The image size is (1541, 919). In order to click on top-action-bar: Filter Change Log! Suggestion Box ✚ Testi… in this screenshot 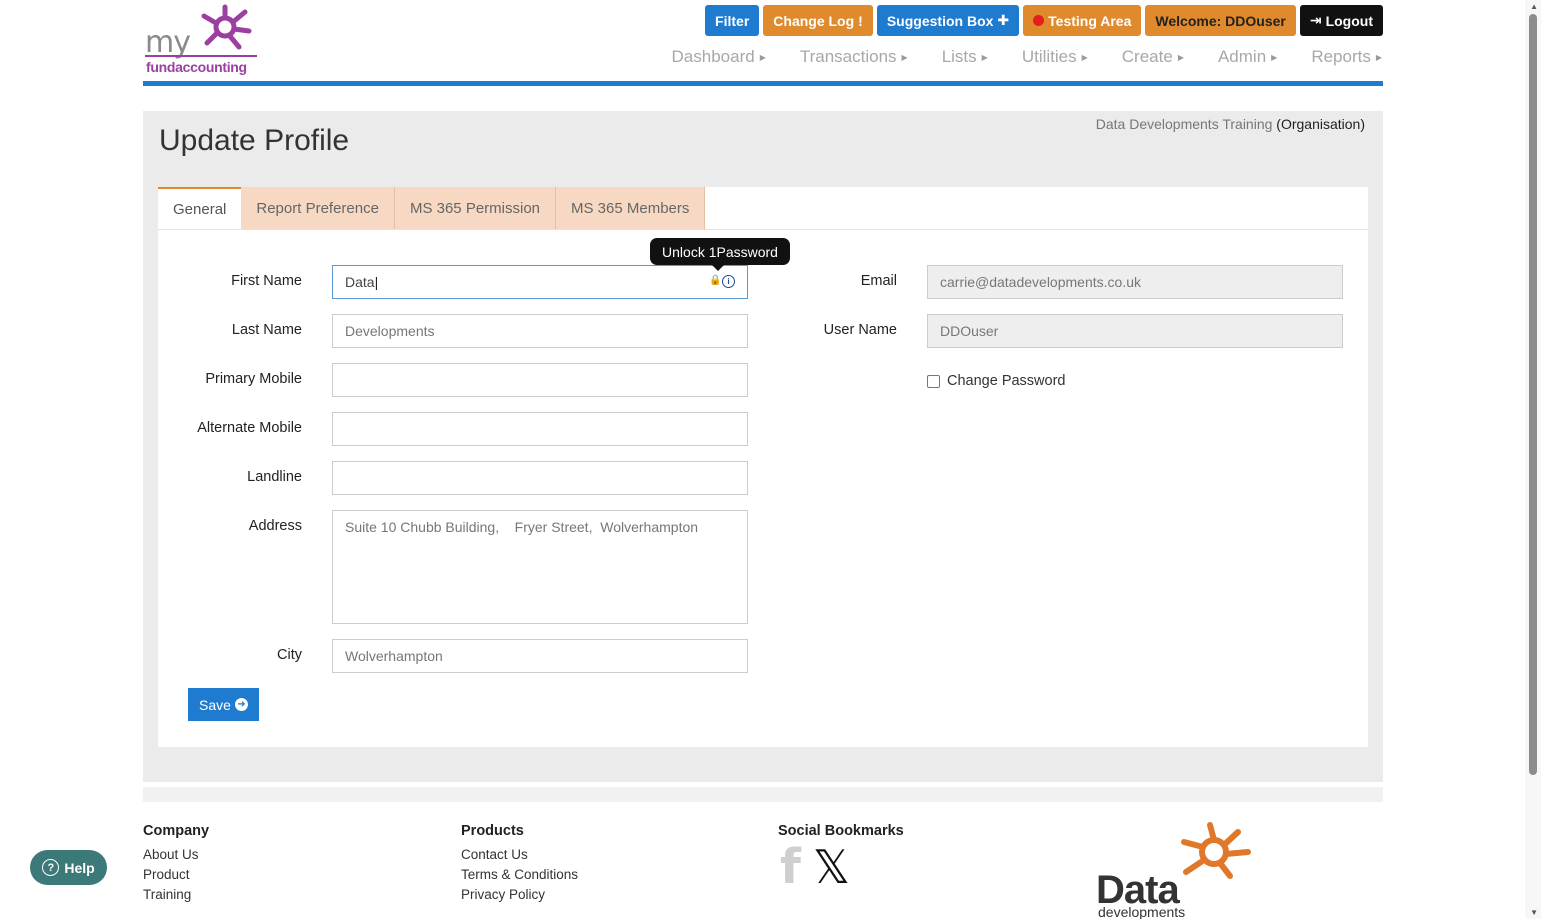, I will do `click(1044, 20)`.